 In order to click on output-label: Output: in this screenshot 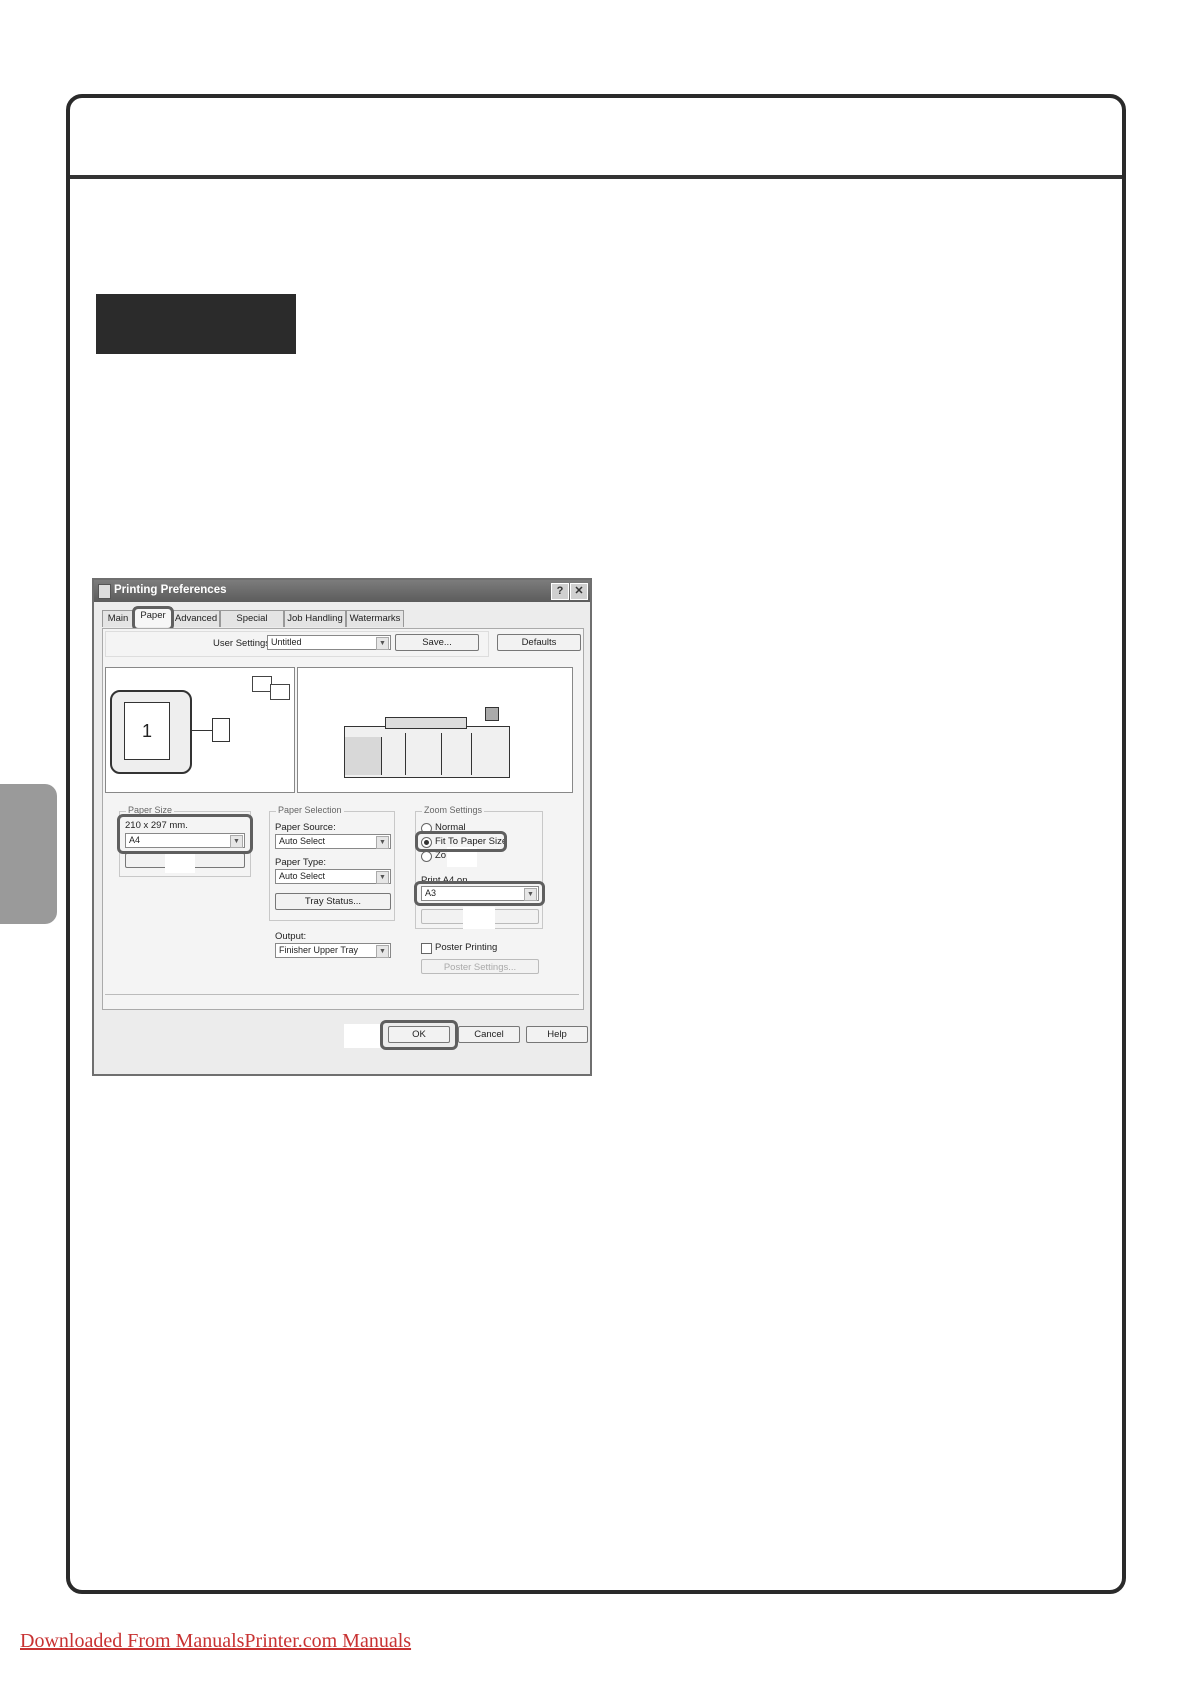, I will do `click(291, 936)`.